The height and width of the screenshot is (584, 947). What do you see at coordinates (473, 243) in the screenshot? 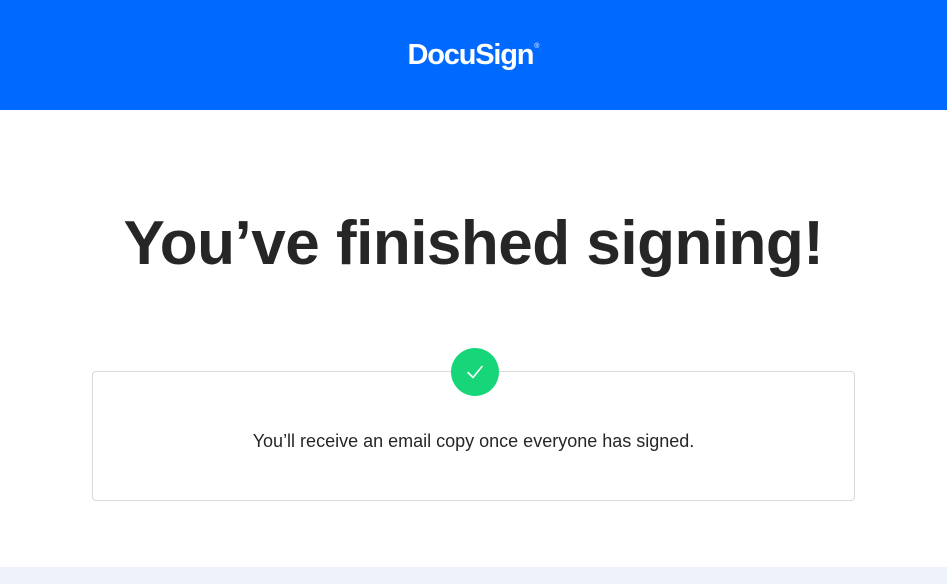
I see `page-title: You’ve finished signing!` at bounding box center [473, 243].